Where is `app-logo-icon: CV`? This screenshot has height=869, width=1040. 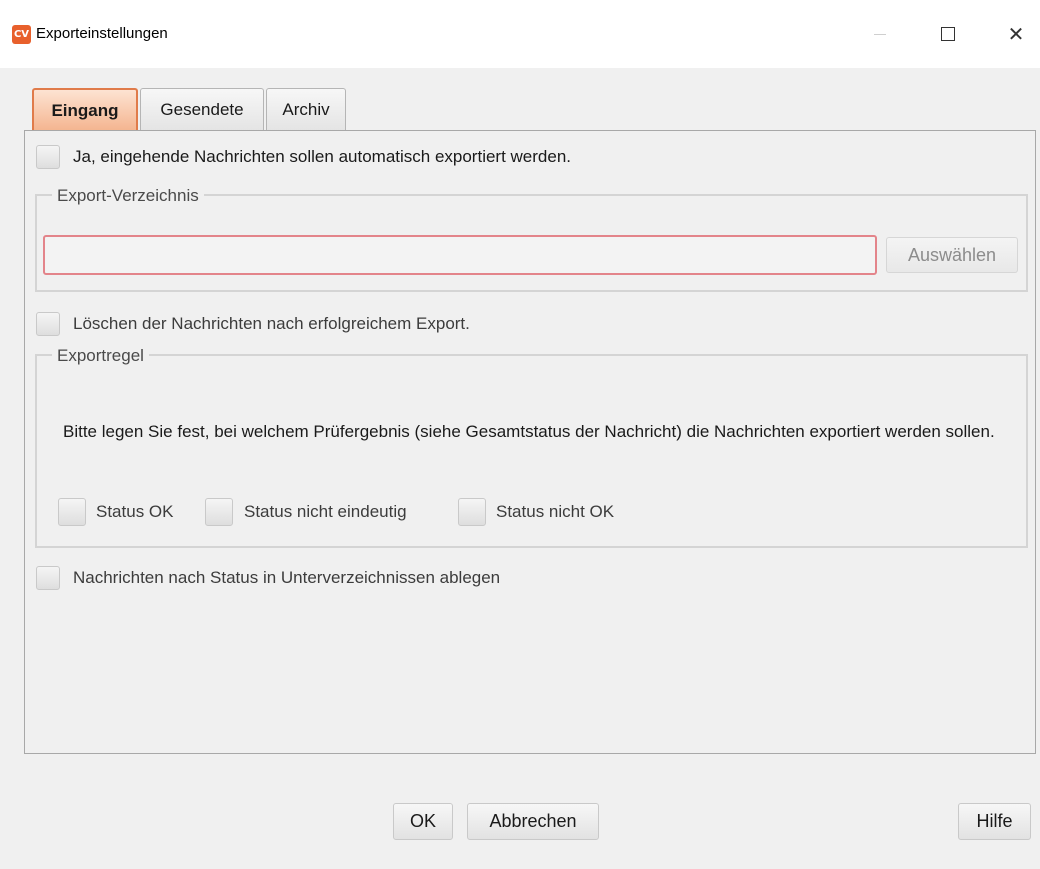
app-logo-icon: CV is located at coordinates (21, 34).